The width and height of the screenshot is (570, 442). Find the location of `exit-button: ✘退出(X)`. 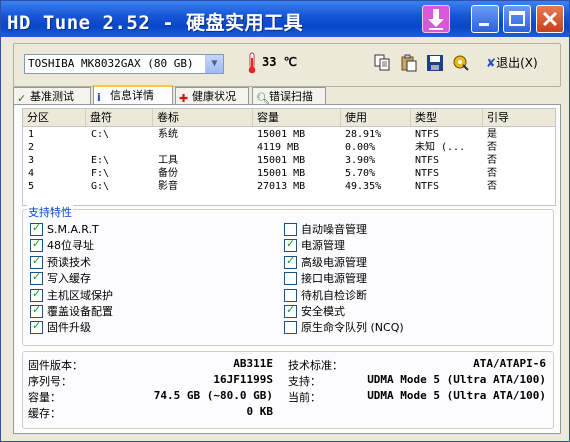

exit-button: ✘退出(X) is located at coordinates (512, 62).